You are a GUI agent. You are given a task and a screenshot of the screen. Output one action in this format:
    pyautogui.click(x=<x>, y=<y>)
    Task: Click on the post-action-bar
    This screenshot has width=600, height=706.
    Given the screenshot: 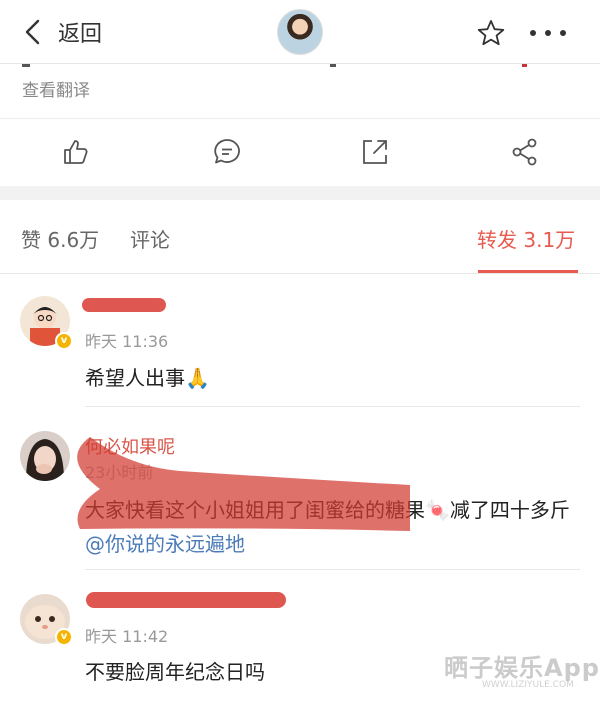 What is the action you would take?
    pyautogui.click(x=300, y=152)
    